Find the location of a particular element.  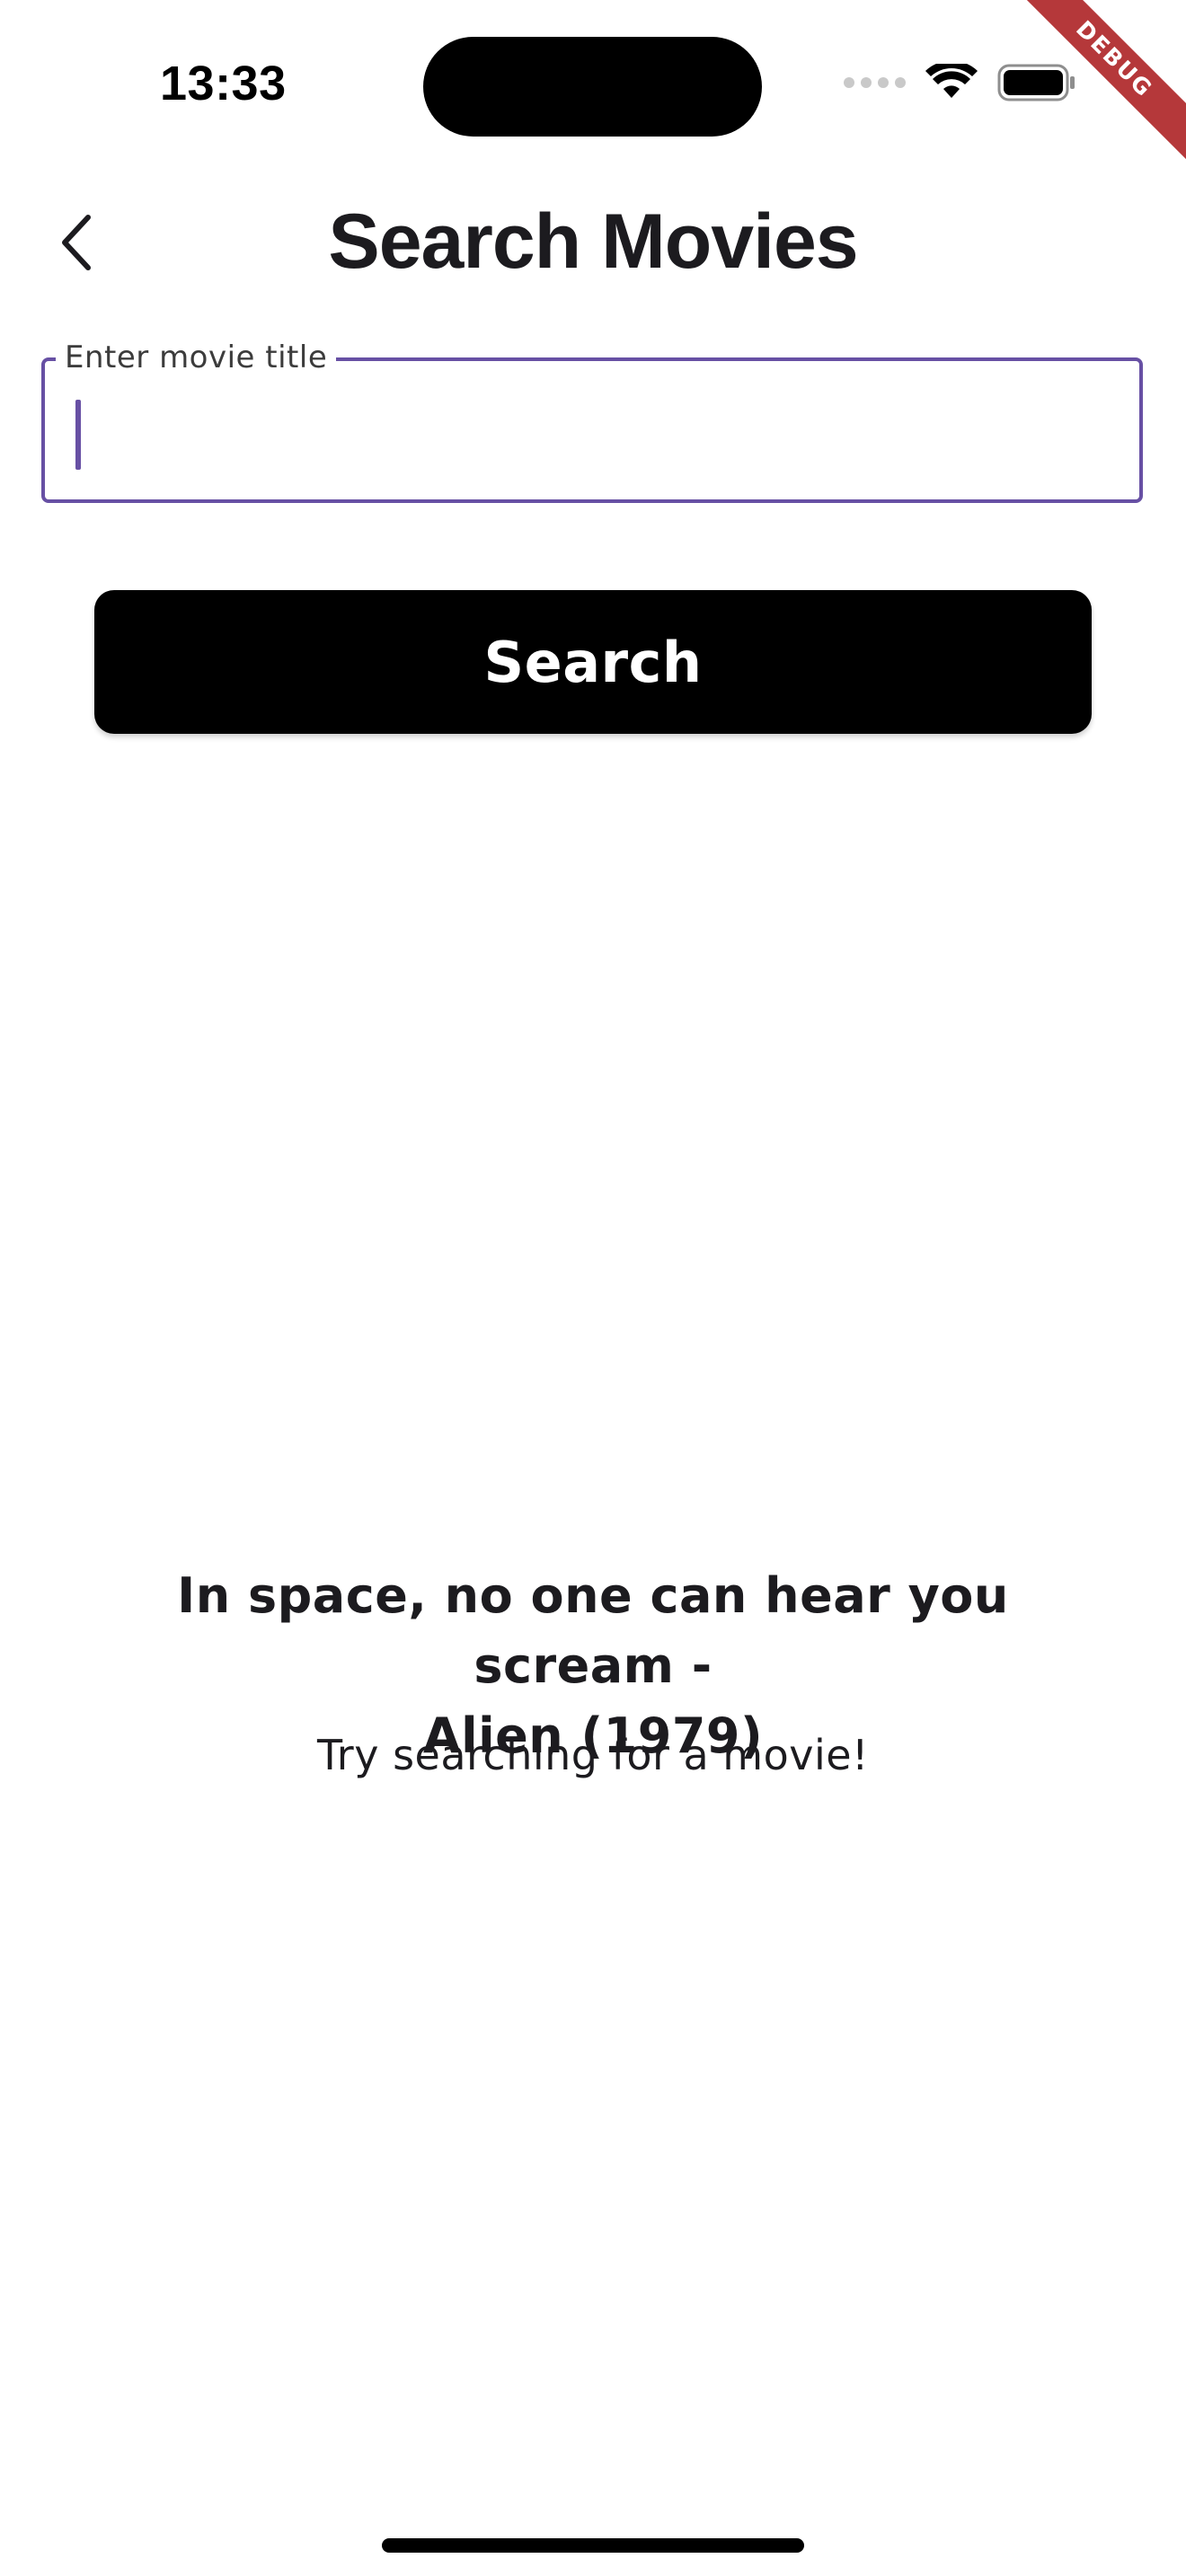

text-cursor is located at coordinates (78, 435).